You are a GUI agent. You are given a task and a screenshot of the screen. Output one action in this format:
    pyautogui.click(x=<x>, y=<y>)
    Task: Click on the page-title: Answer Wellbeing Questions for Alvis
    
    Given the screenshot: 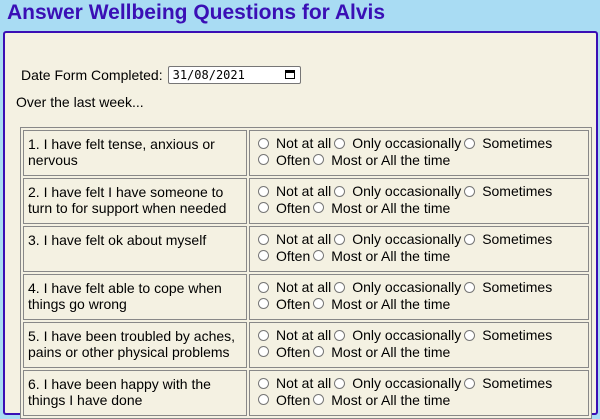 What is the action you would take?
    pyautogui.click(x=196, y=12)
    